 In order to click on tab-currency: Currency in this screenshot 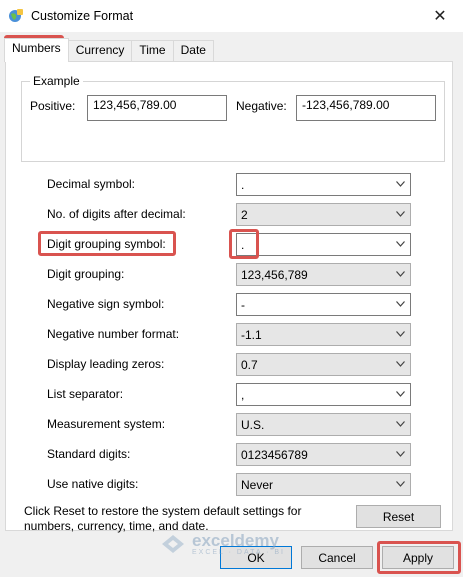, I will do `click(100, 50)`.